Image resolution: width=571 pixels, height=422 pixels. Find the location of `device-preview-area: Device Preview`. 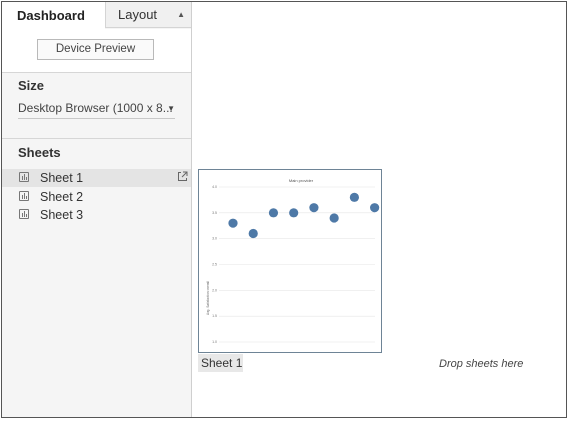

device-preview-area: Device Preview is located at coordinates (96, 51).